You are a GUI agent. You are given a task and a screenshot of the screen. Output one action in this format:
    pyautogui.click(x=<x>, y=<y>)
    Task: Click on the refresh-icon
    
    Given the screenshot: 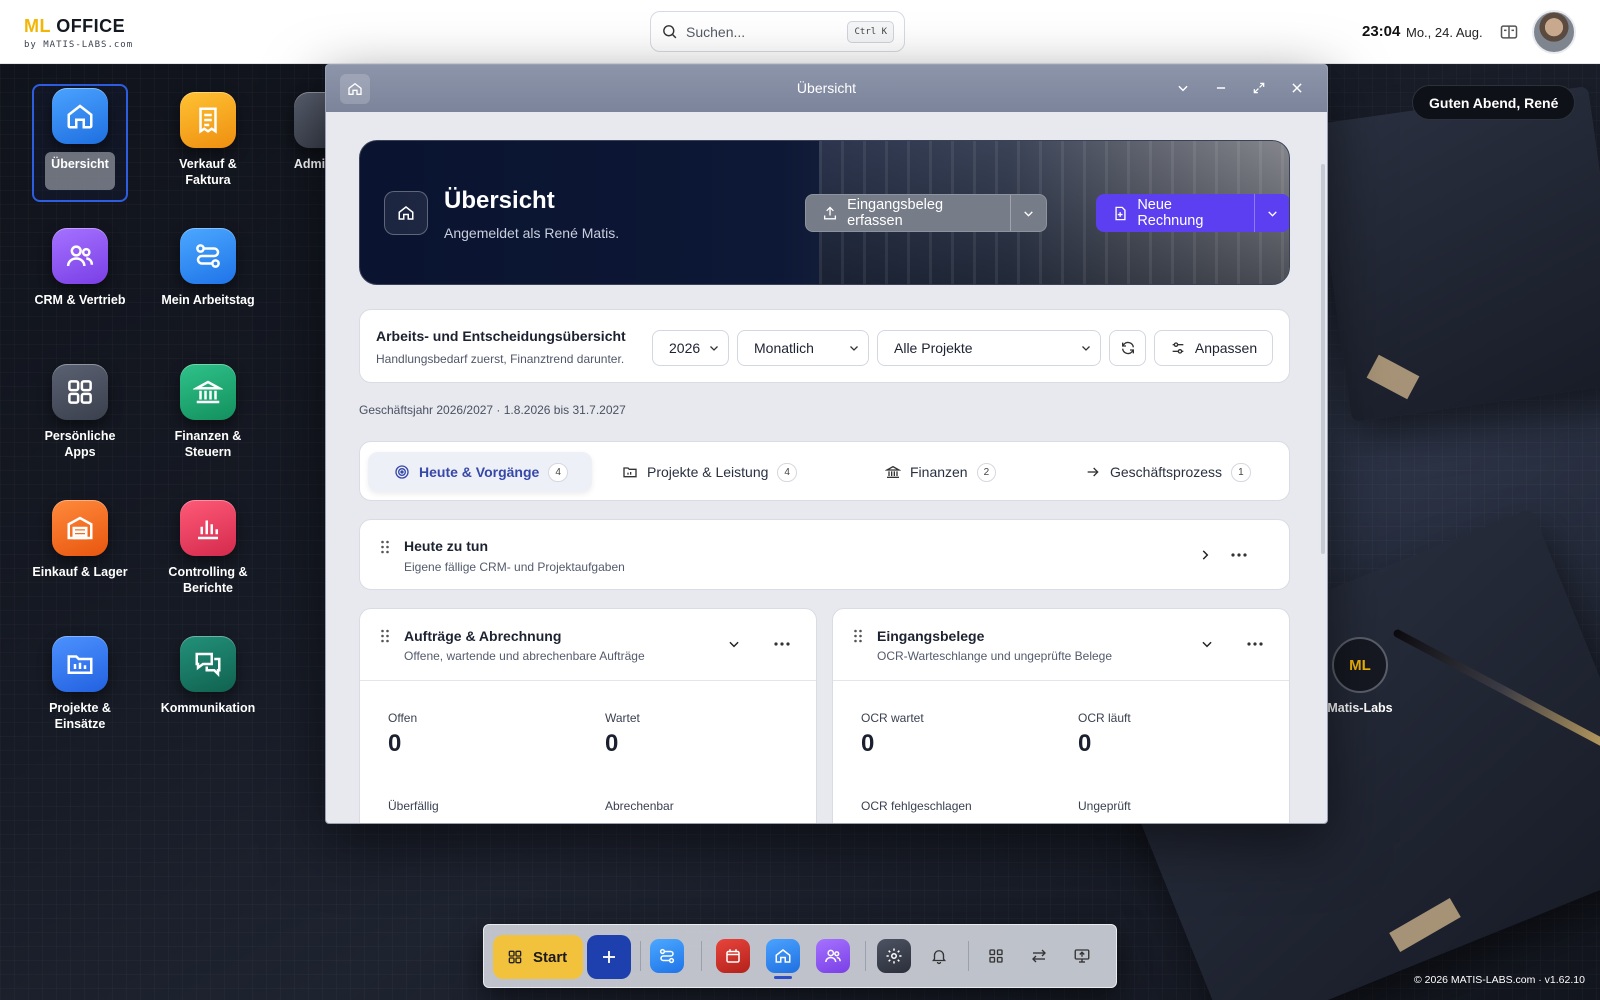 What is the action you would take?
    pyautogui.click(x=1127, y=348)
    